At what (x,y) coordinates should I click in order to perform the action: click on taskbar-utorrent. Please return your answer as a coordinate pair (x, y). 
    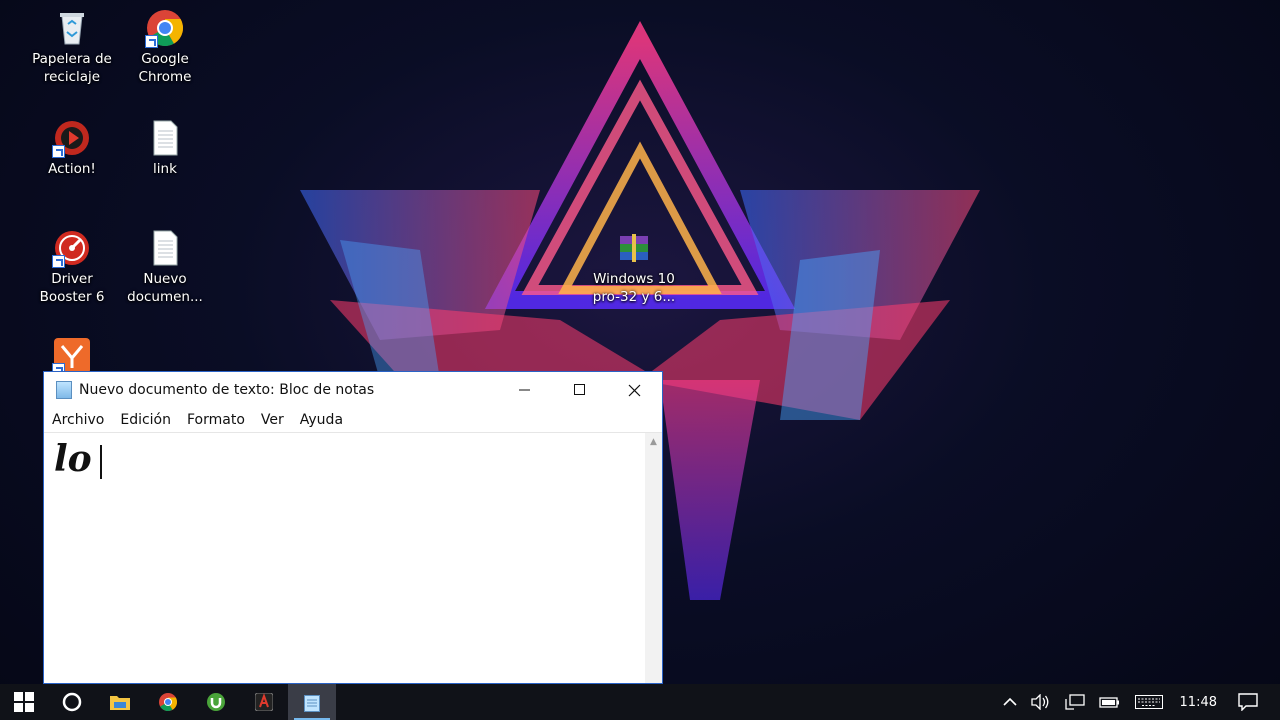
    Looking at the image, I should click on (216, 702).